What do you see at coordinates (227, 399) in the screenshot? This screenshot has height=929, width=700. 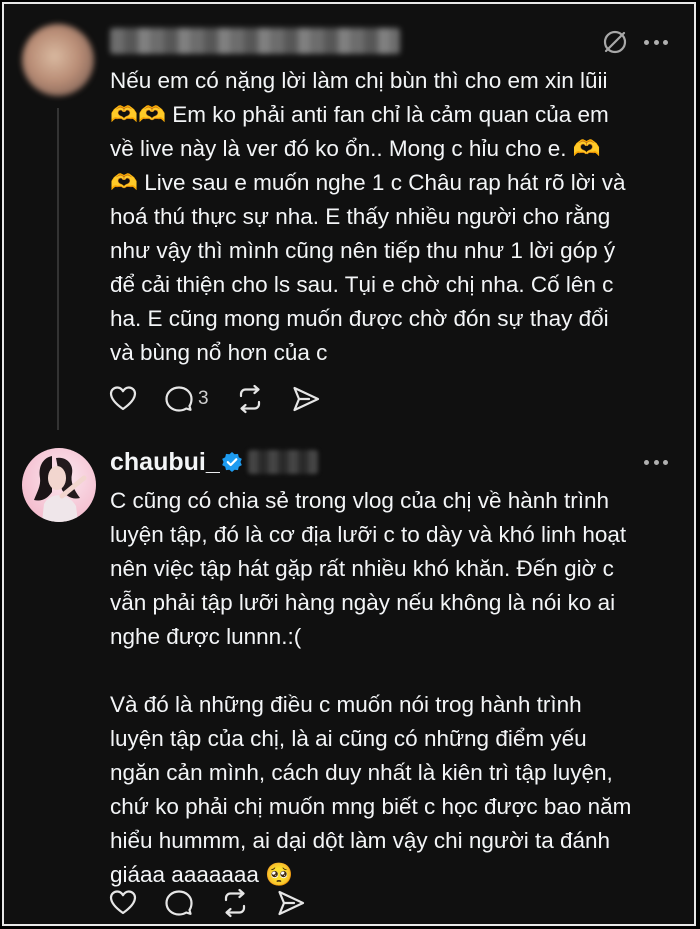 I see `post-actions: 3` at bounding box center [227, 399].